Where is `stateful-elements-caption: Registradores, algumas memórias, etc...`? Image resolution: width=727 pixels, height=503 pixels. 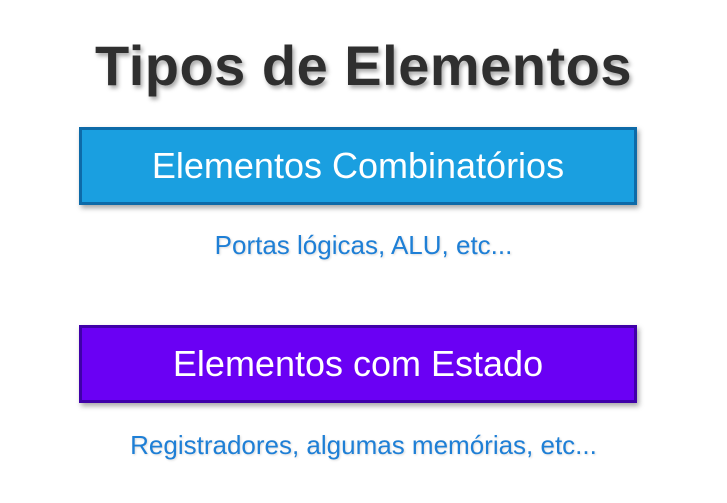
stateful-elements-caption: Registradores, algumas memórias, etc... is located at coordinates (363, 445).